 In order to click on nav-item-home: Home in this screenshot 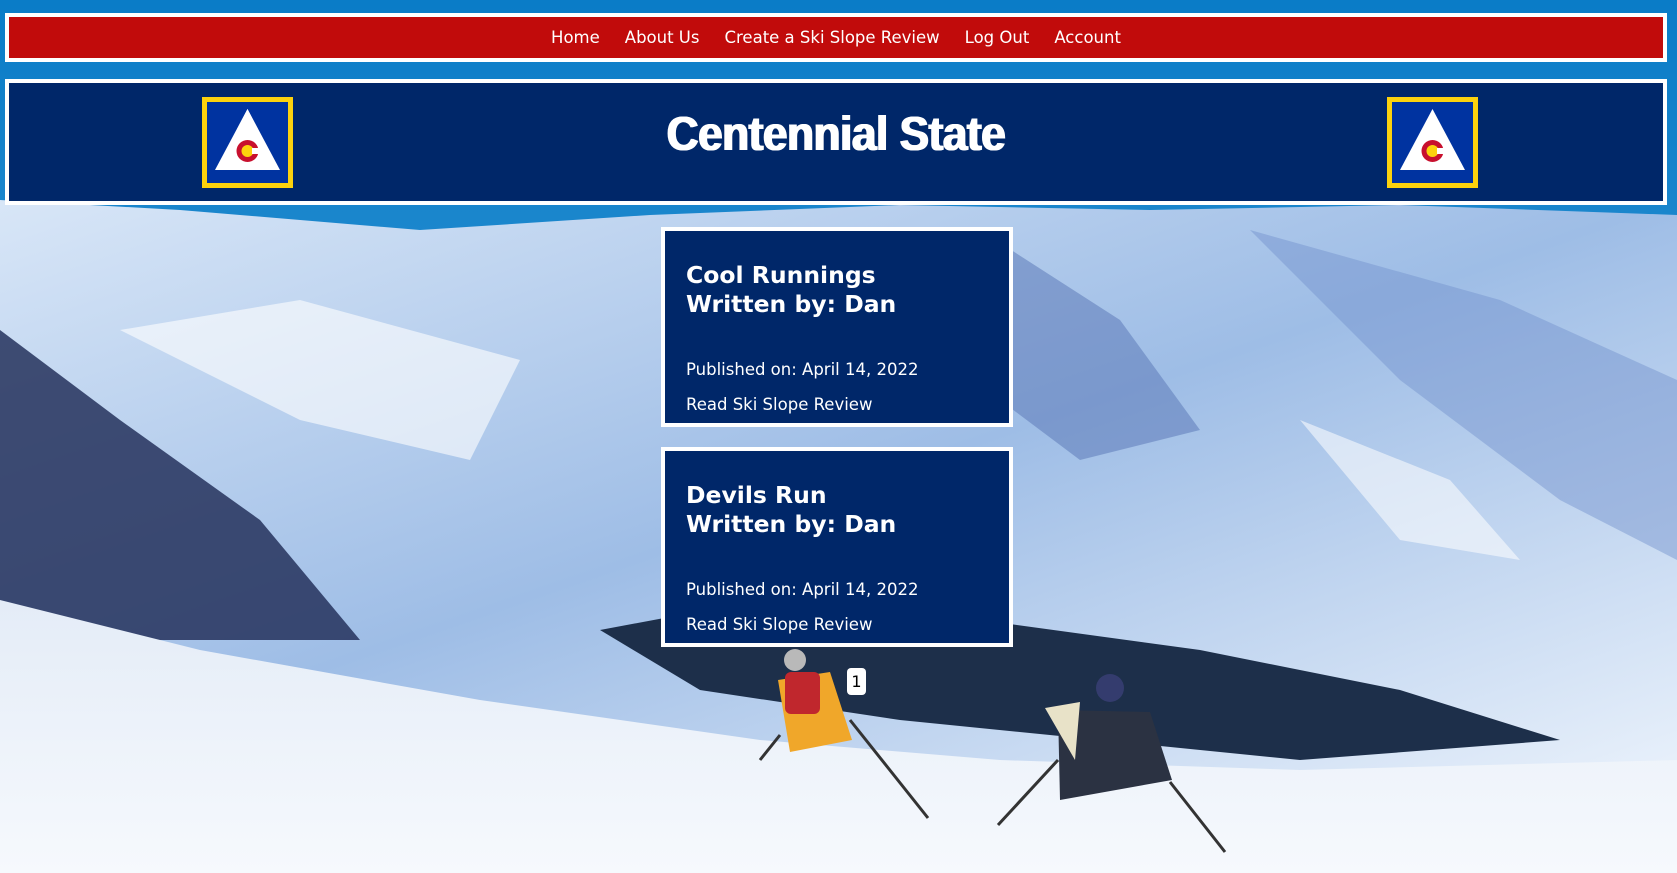, I will do `click(575, 37)`.